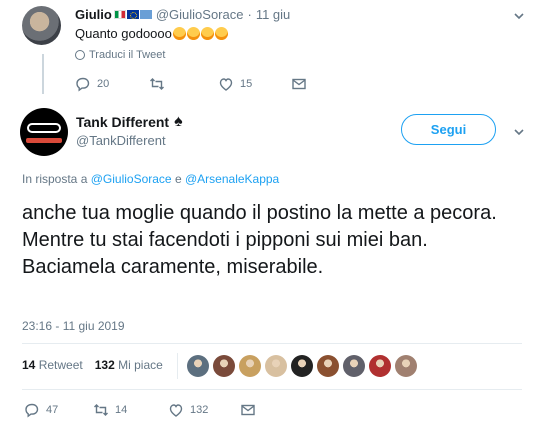 This screenshot has height=433, width=539. Describe the element at coordinates (199, 410) in the screenshot. I see `main-like-count: 132` at that location.